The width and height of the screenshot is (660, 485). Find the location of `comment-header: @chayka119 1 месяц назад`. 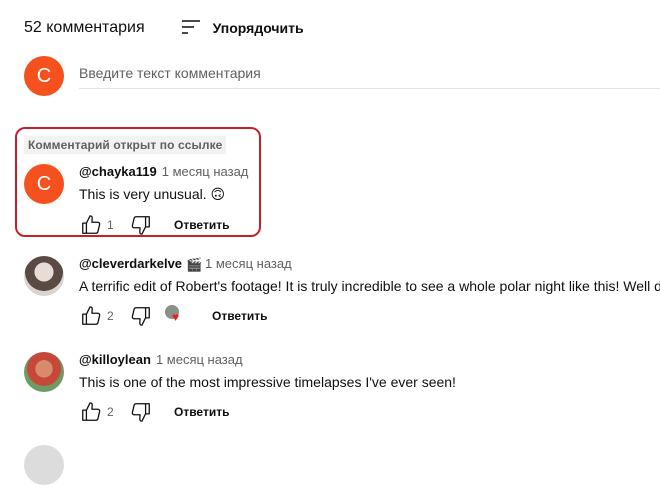

comment-header: @chayka119 1 месяц назад is located at coordinates (369, 171).